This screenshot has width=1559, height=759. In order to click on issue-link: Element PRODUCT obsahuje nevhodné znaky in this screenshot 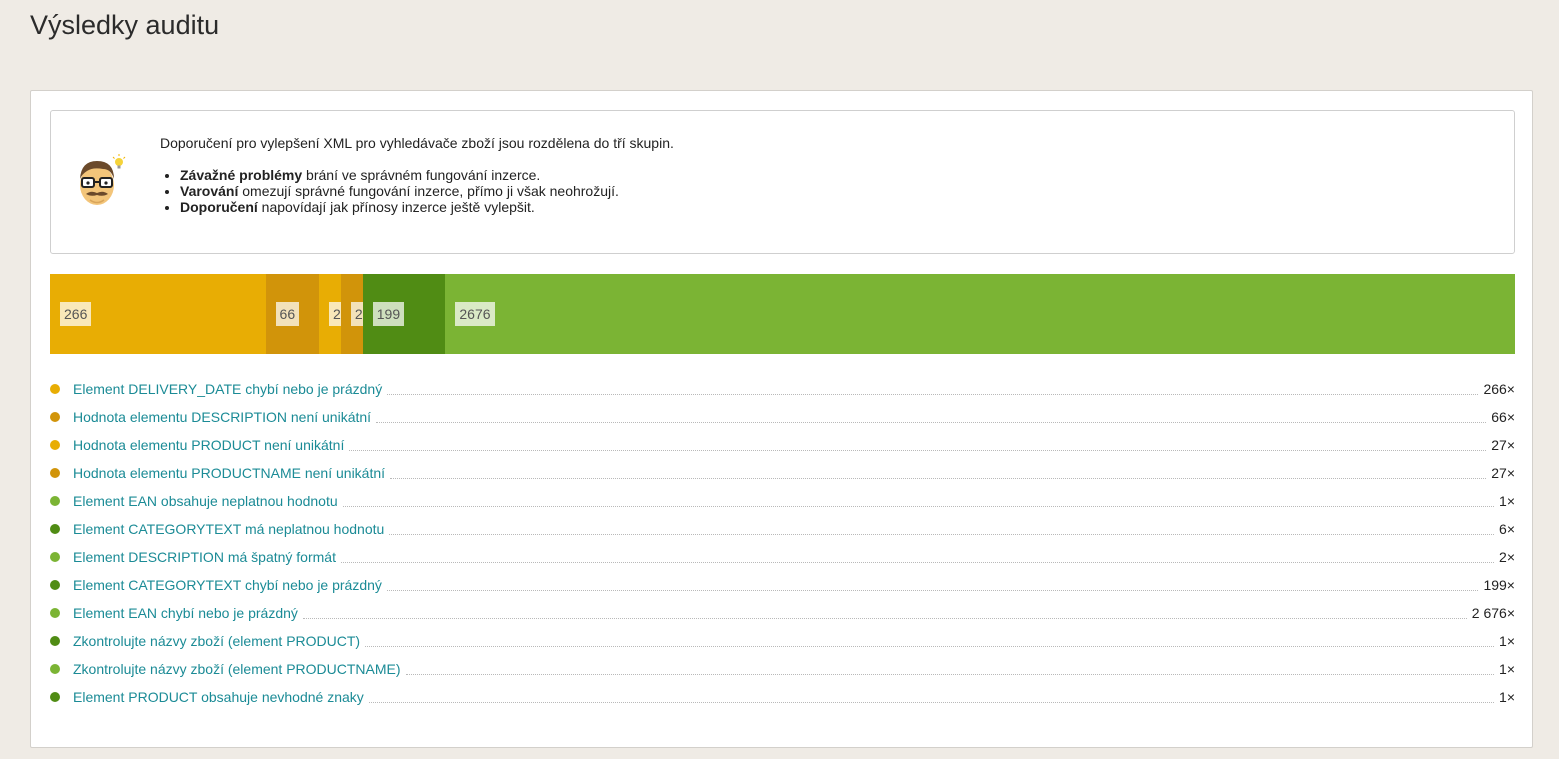, I will do `click(218, 697)`.